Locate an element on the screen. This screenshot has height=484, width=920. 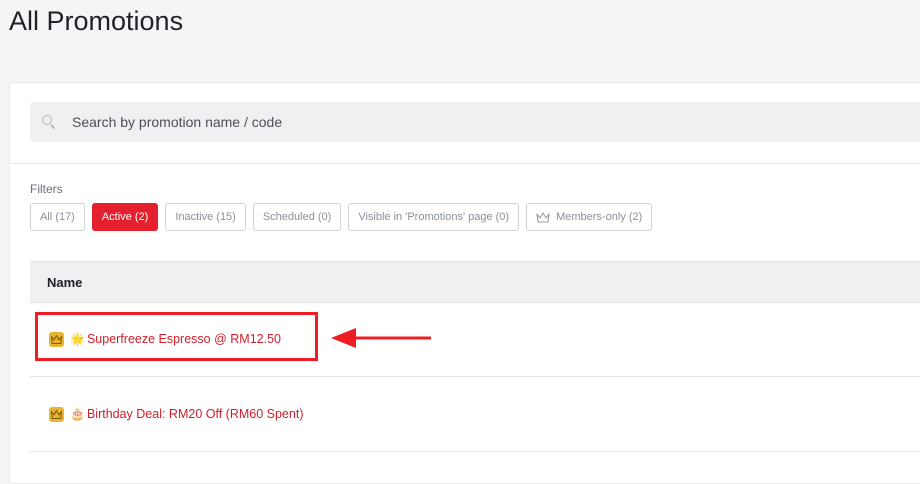
filter-chip-inactive: Inactive (15) is located at coordinates (205, 217).